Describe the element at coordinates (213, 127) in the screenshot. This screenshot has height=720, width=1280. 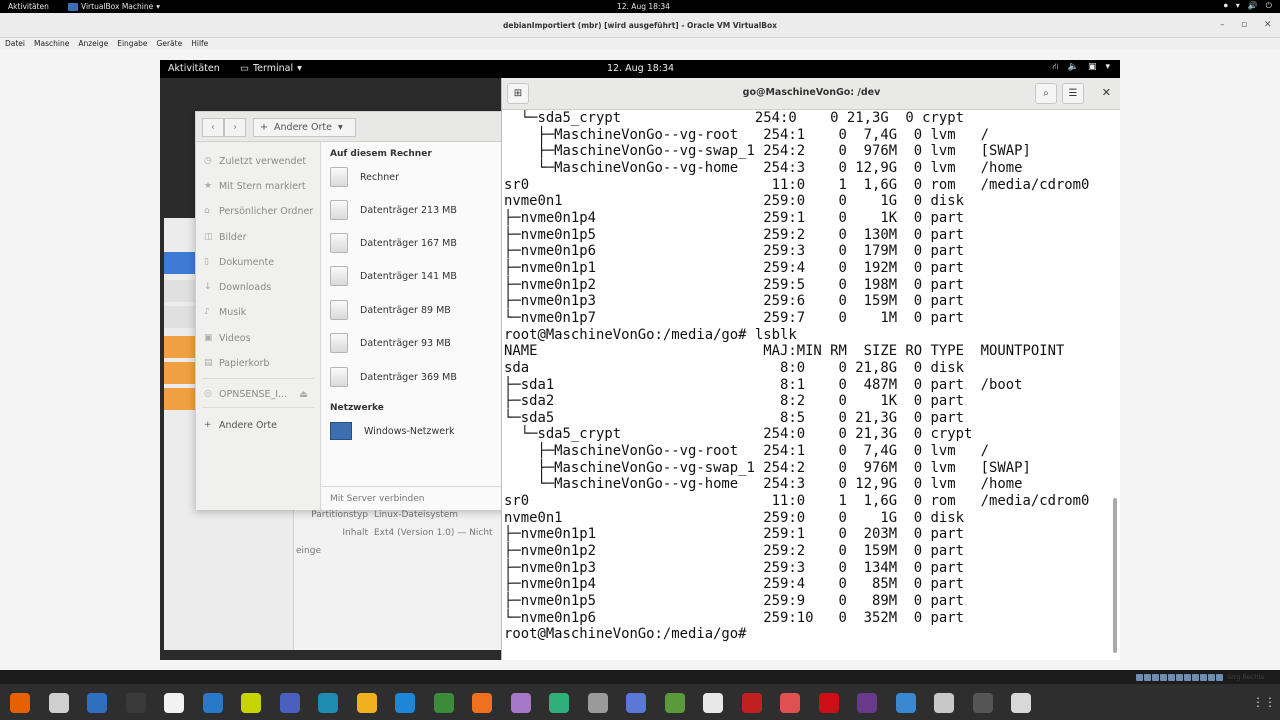
I see `back-button: ‹` at that location.